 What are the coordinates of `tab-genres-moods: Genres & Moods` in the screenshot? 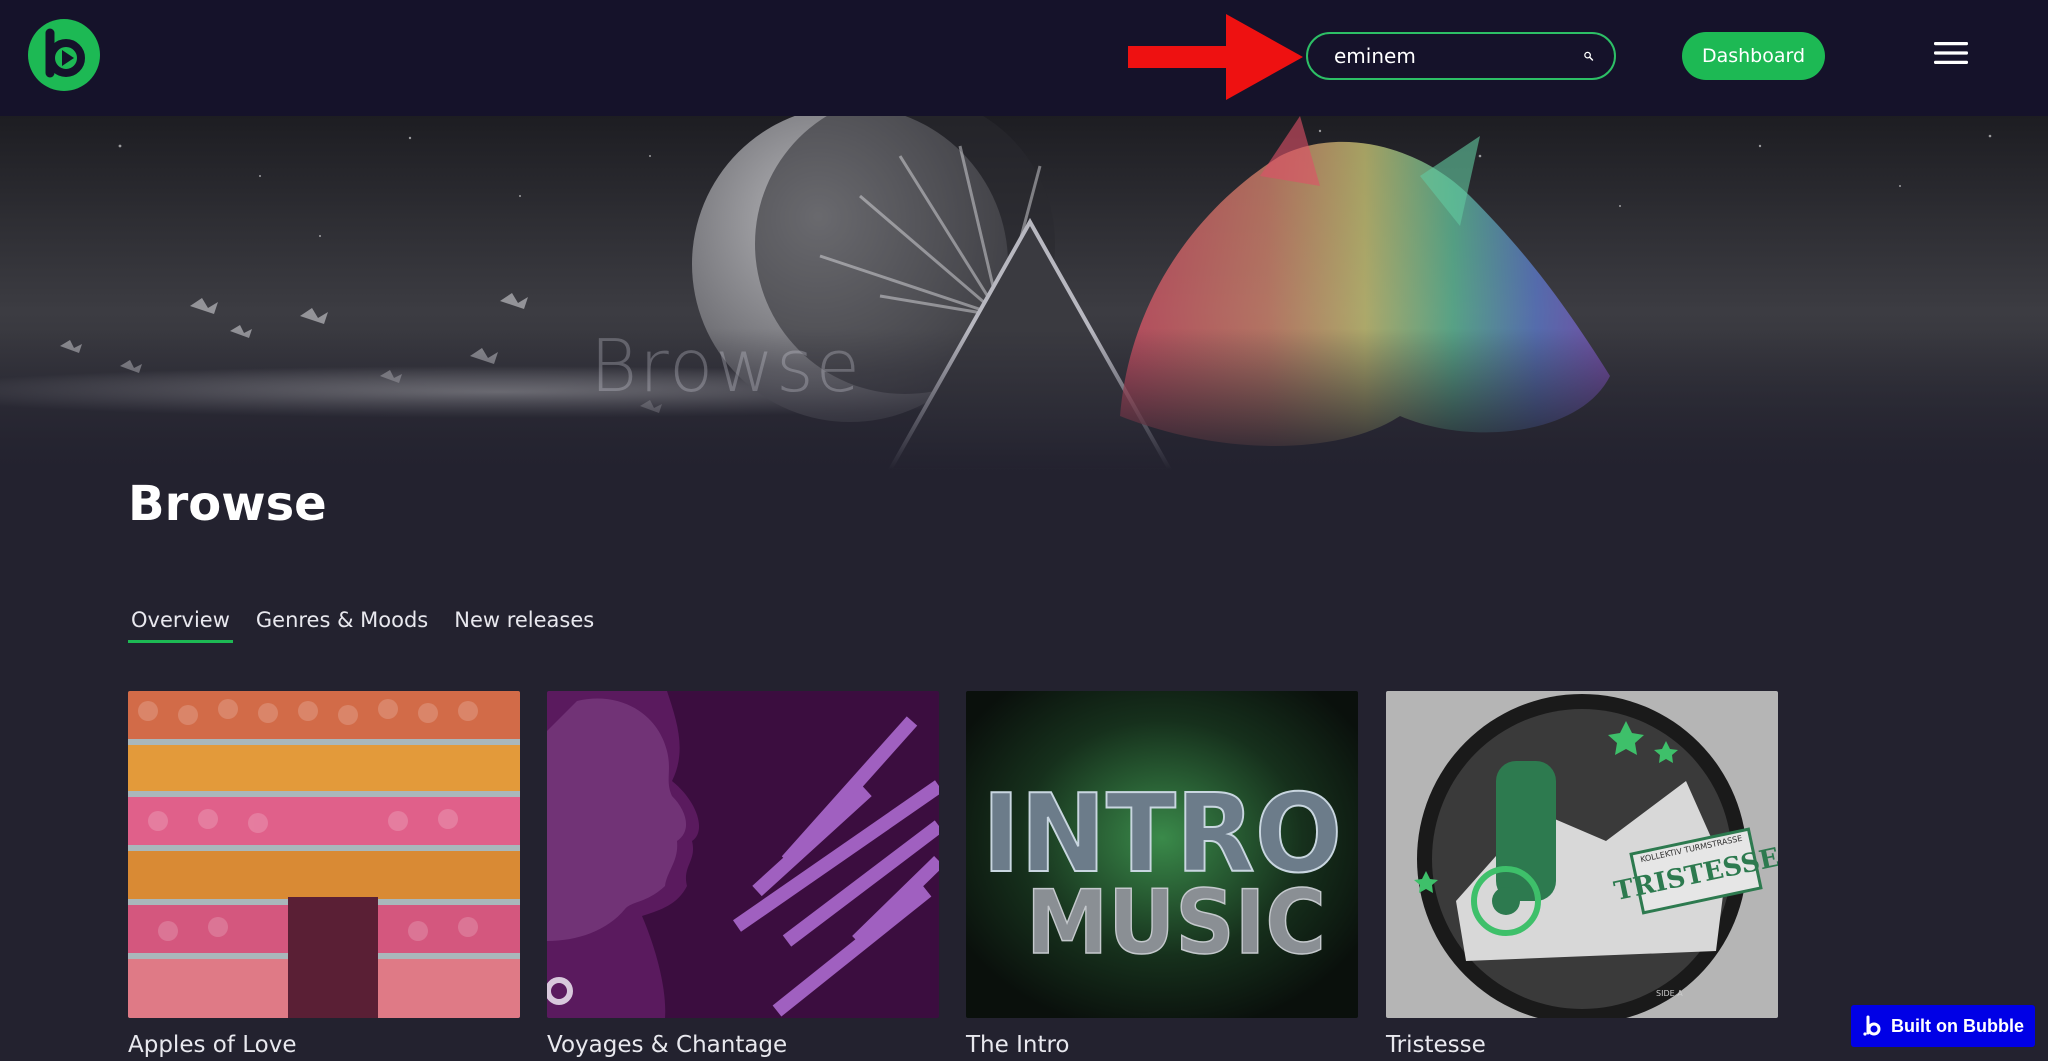 It's located at (342, 624).